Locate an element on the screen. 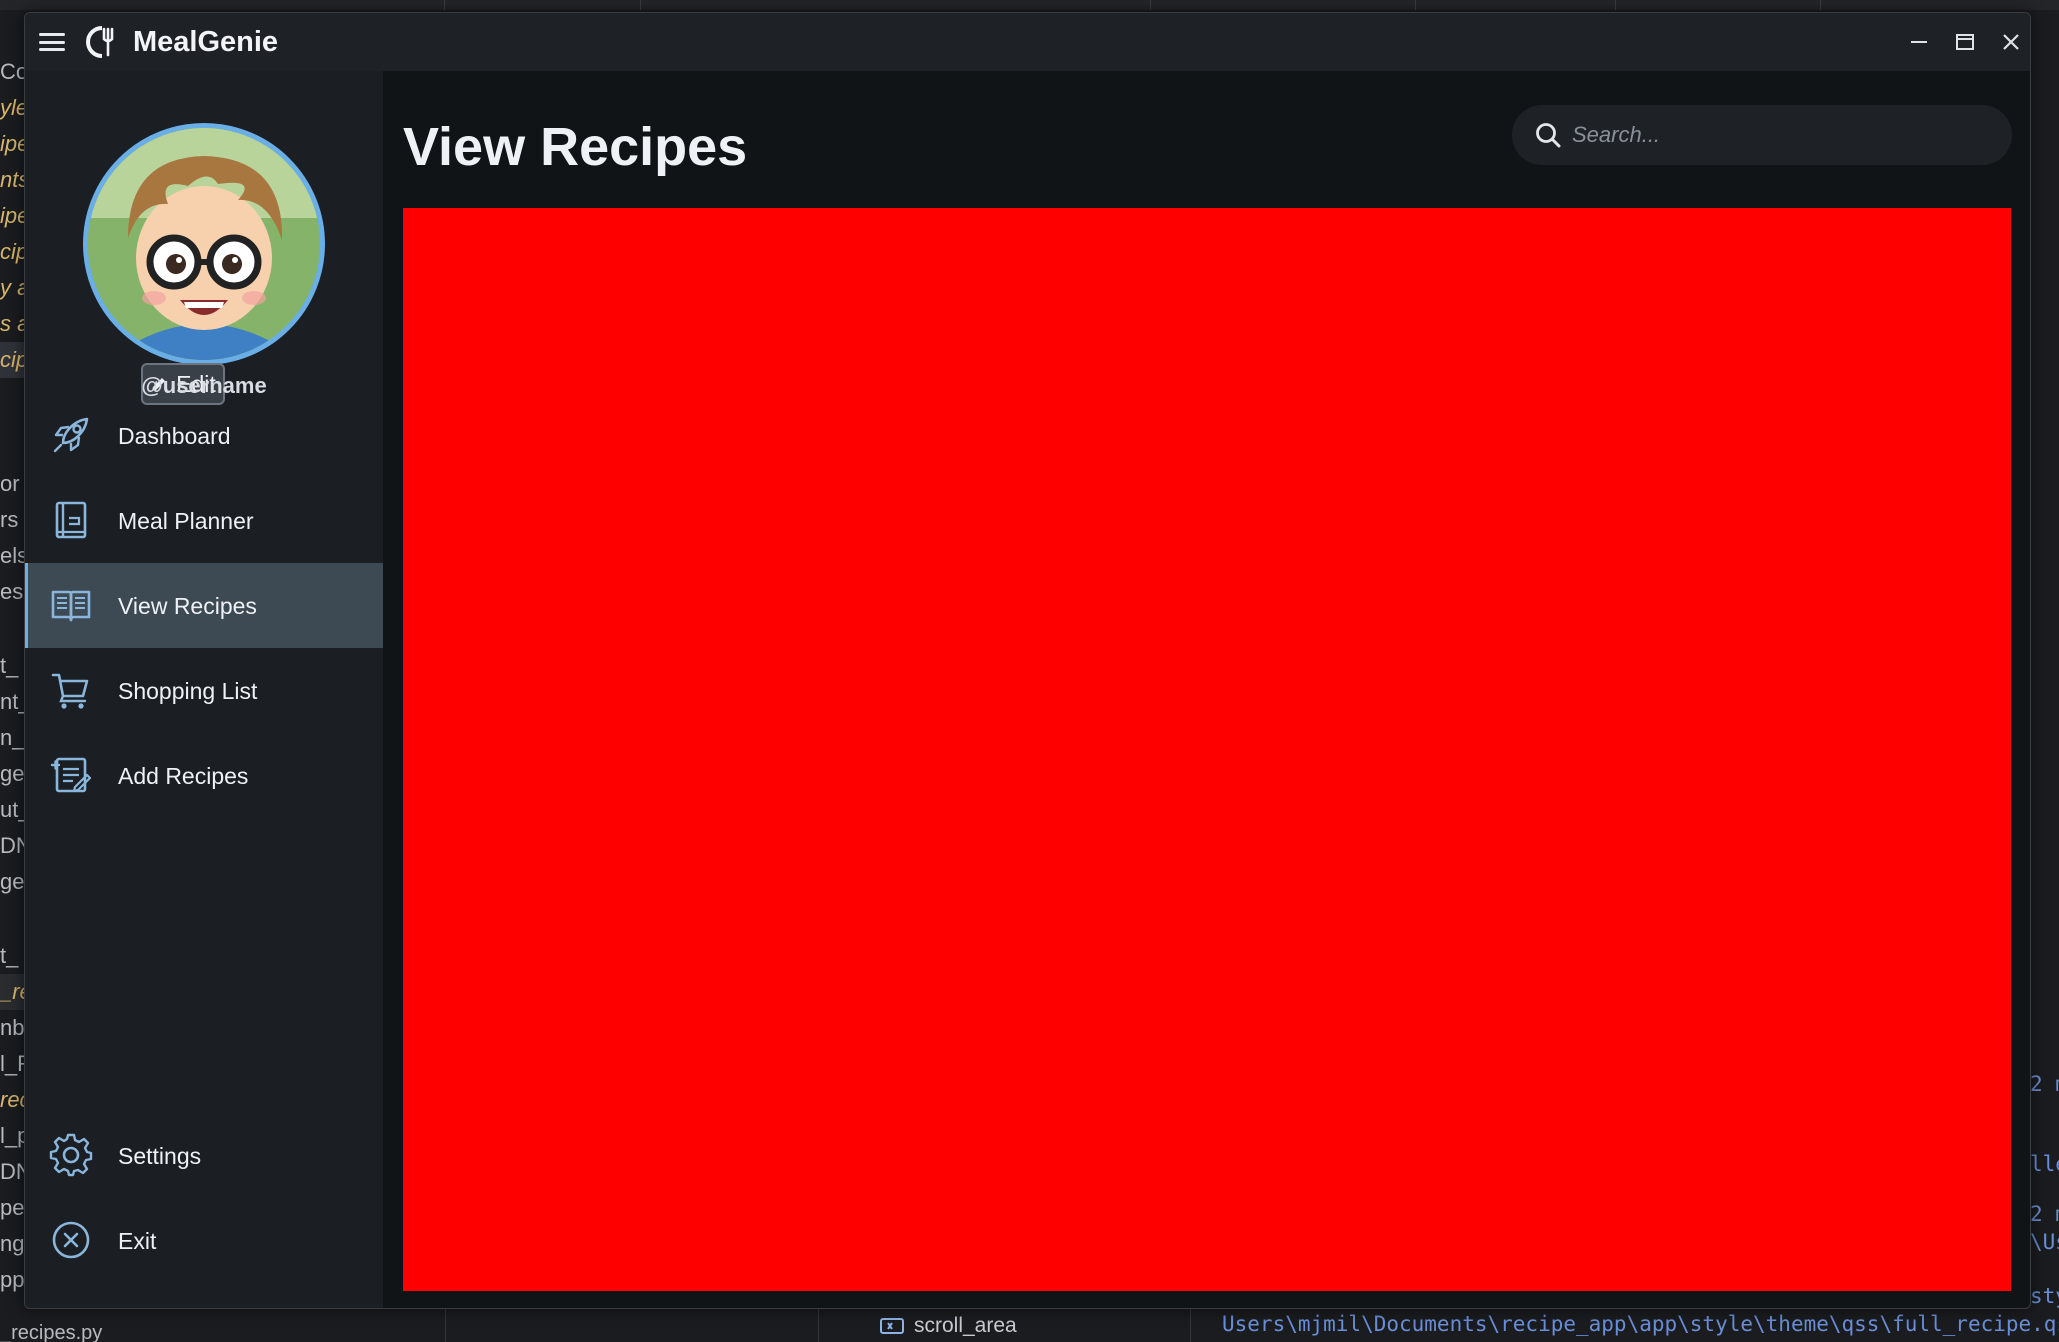 The height and width of the screenshot is (1342, 2059). nav-item-label: View Recipes is located at coordinates (187, 606).